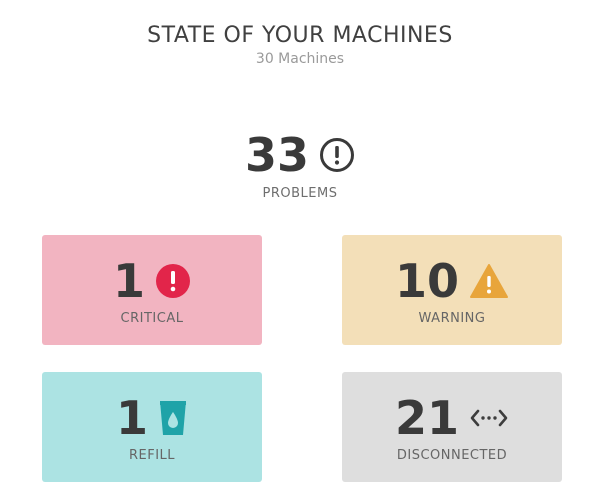 Image resolution: width=600 pixels, height=500 pixels. I want to click on header: STATE OF YOUR MACHINES 30 Machines, so click(300, 44).